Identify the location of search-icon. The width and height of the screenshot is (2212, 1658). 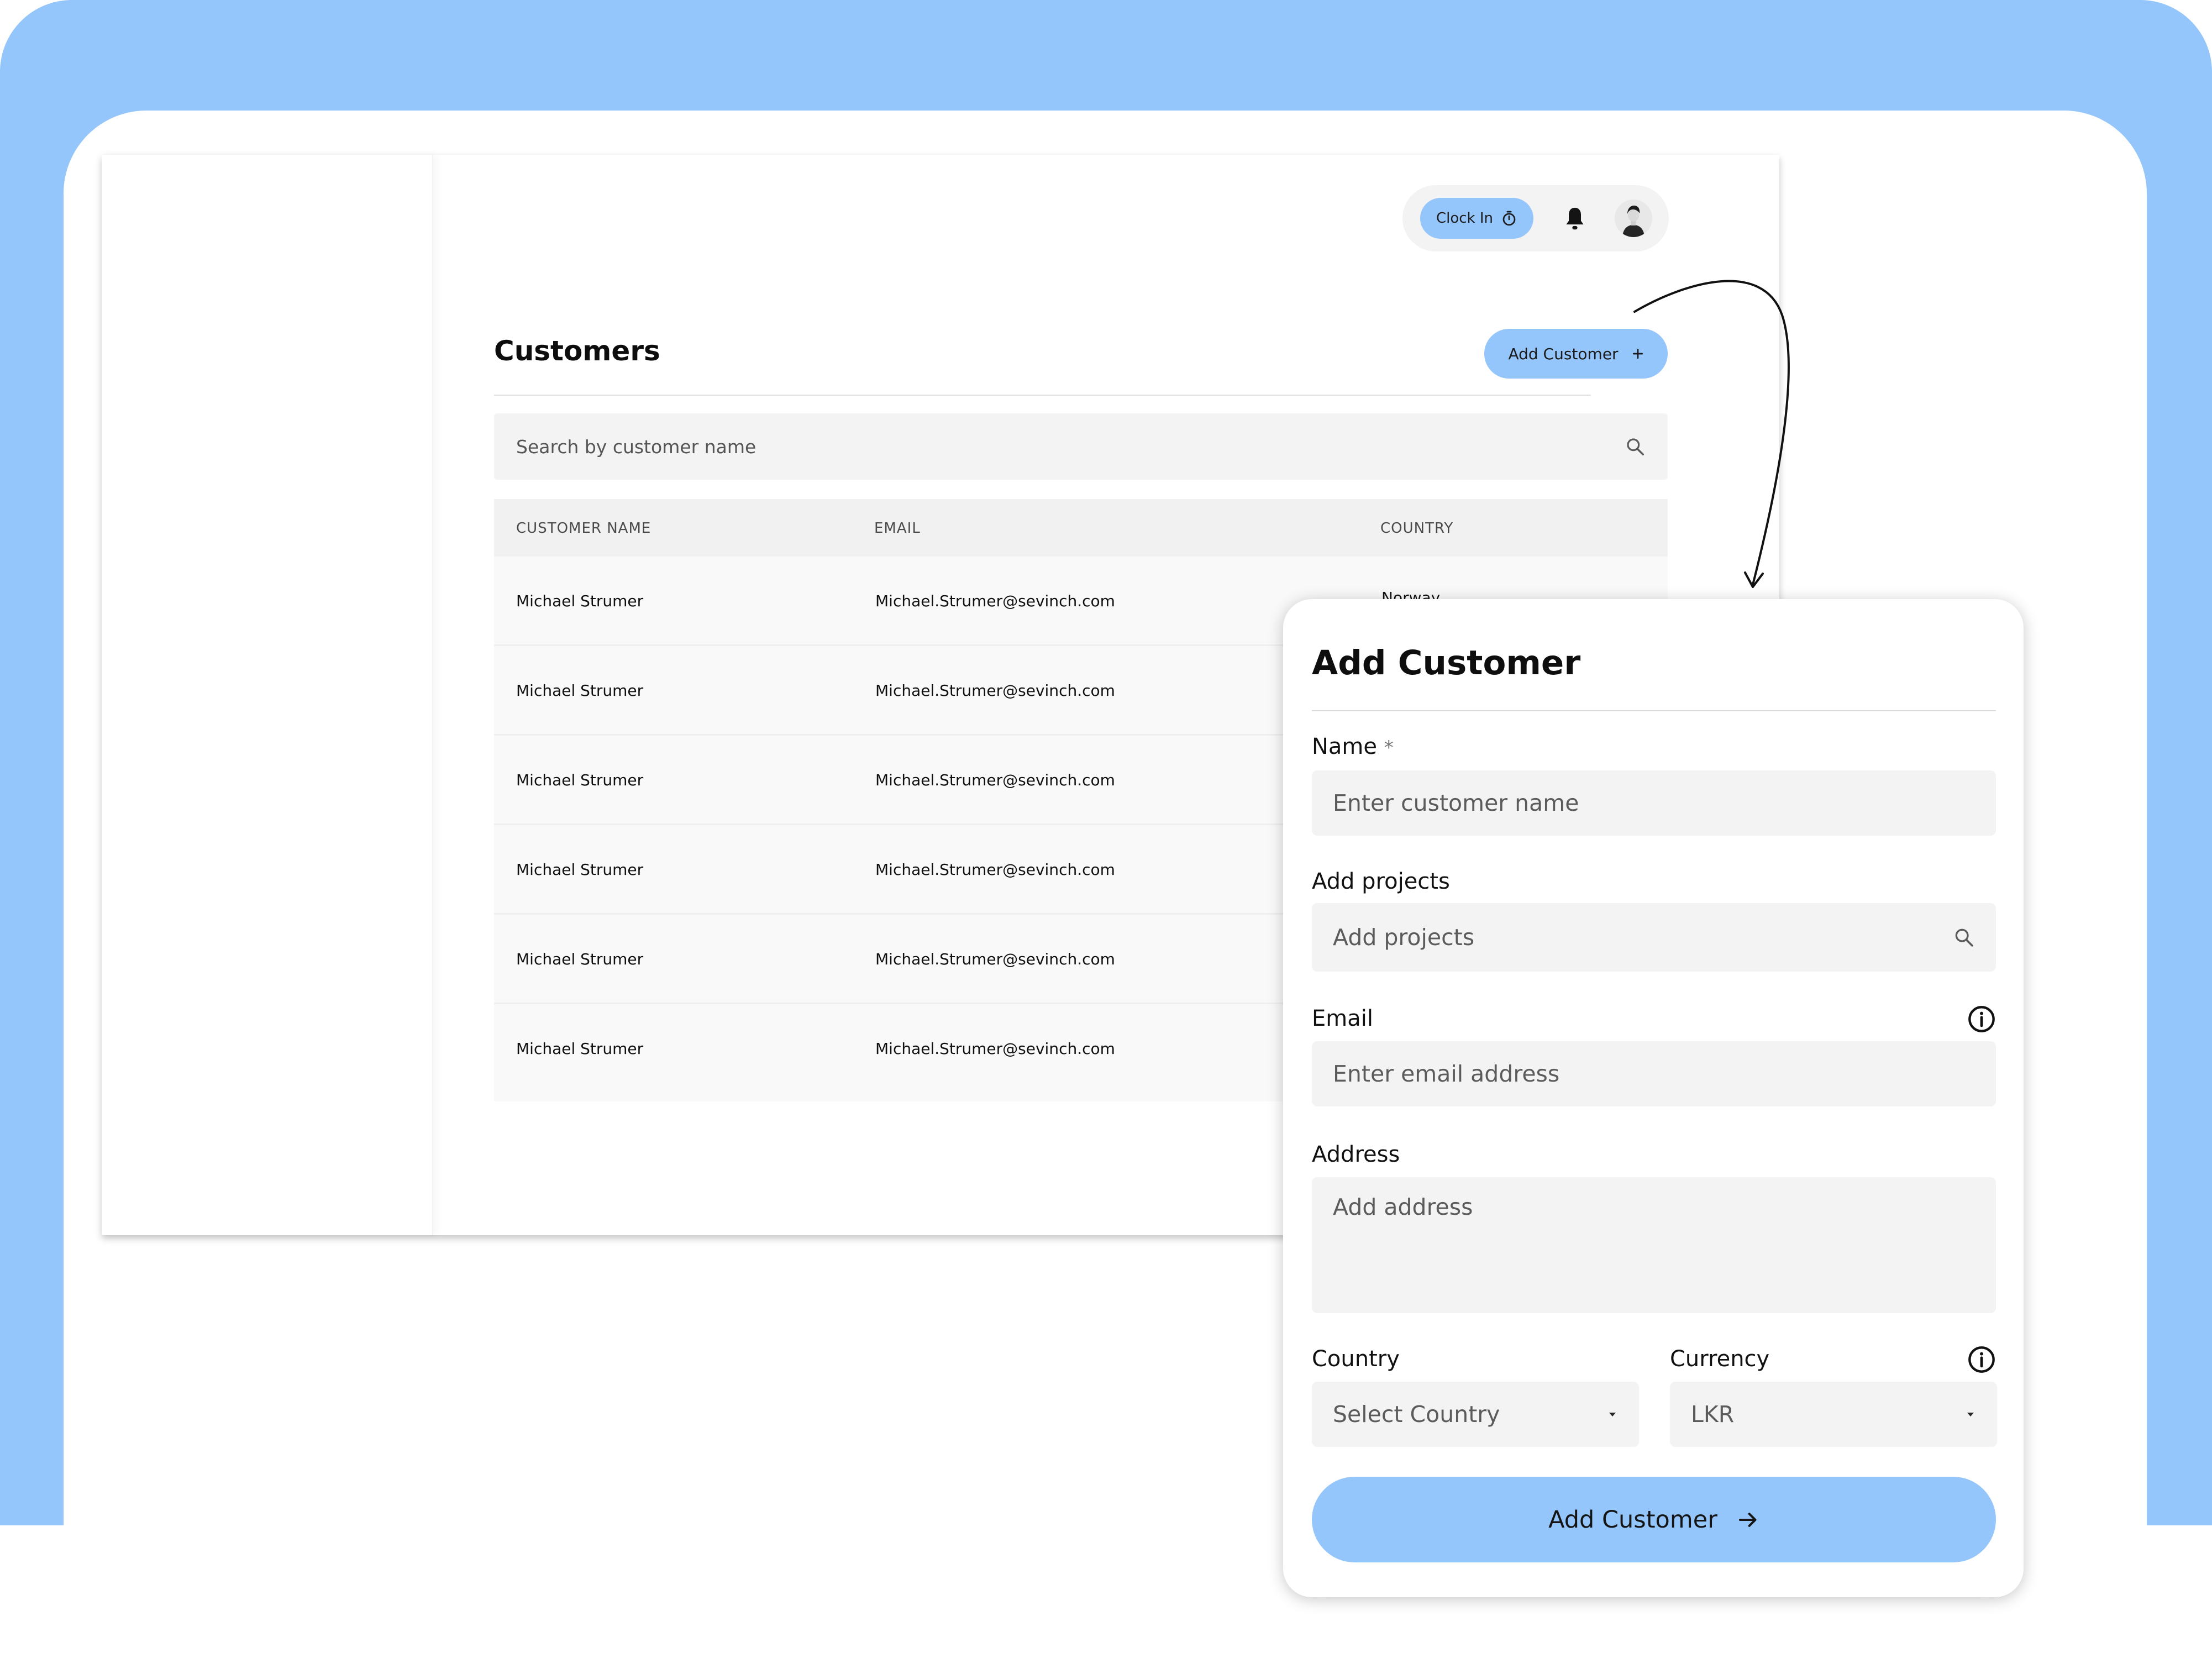
(1964, 937).